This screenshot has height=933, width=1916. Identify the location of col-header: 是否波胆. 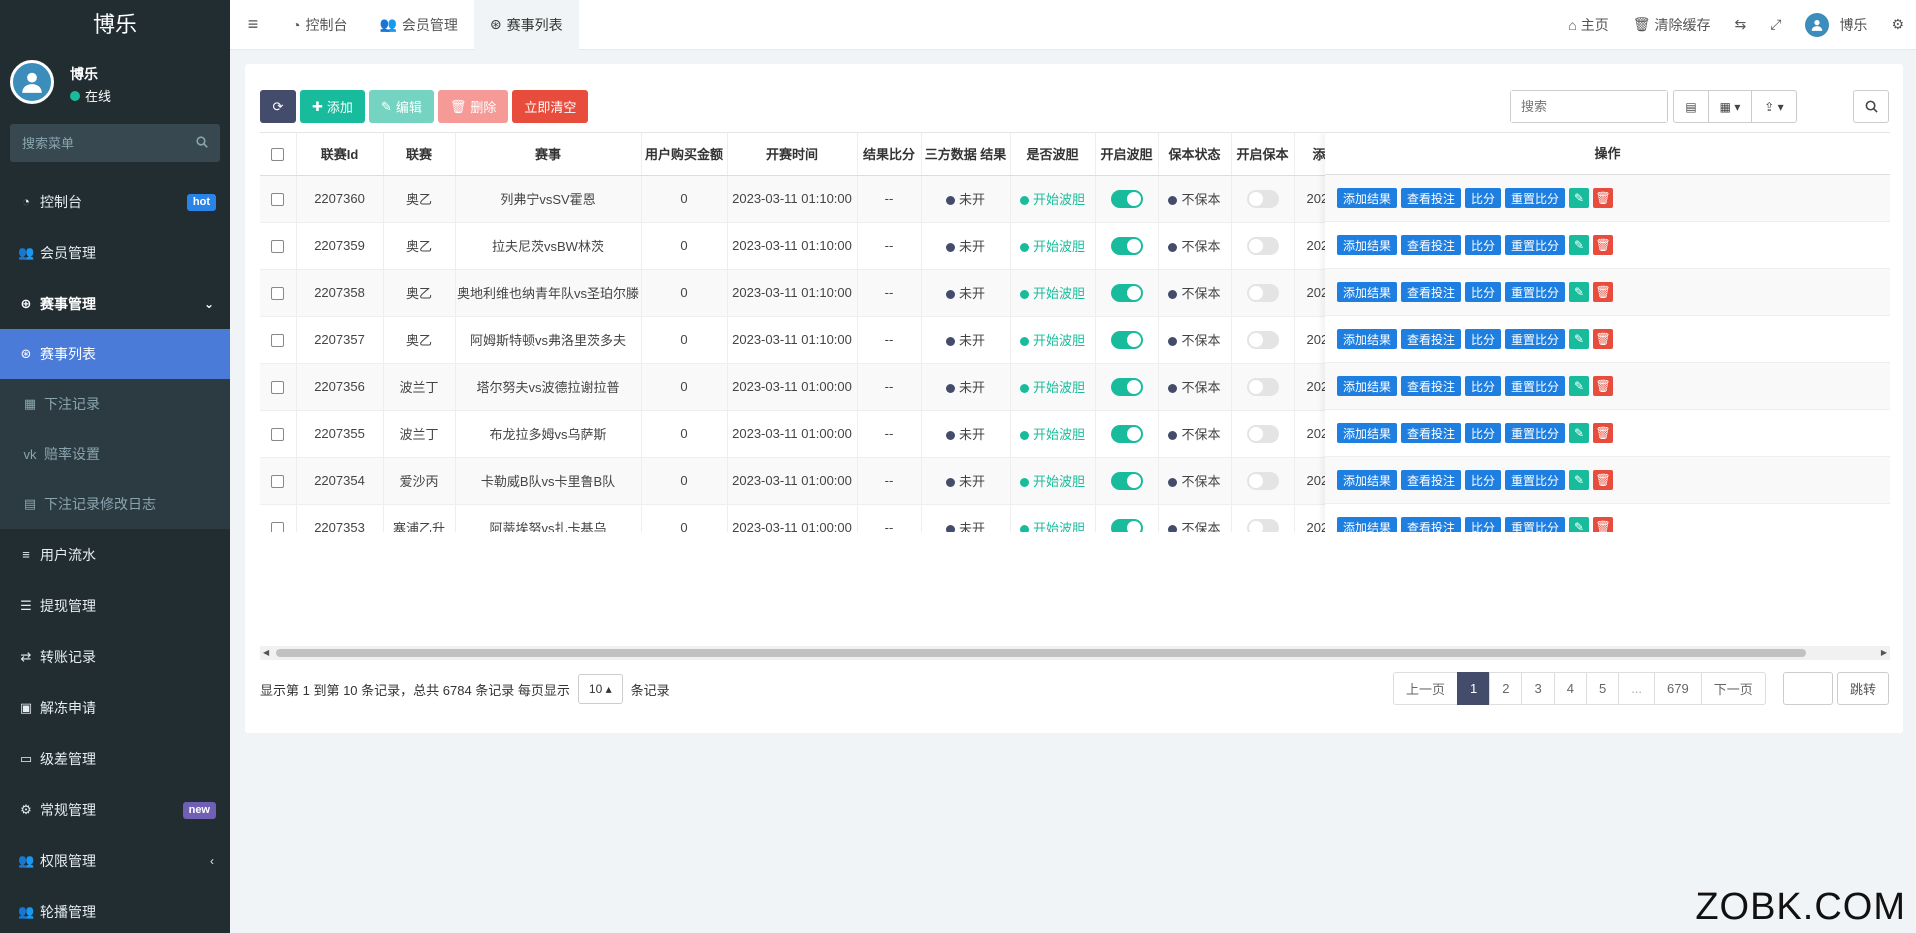
(1053, 154).